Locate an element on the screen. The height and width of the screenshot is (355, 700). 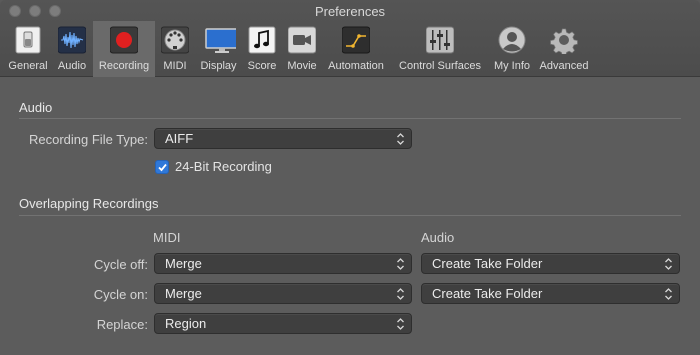
gear-icon is located at coordinates (564, 41).